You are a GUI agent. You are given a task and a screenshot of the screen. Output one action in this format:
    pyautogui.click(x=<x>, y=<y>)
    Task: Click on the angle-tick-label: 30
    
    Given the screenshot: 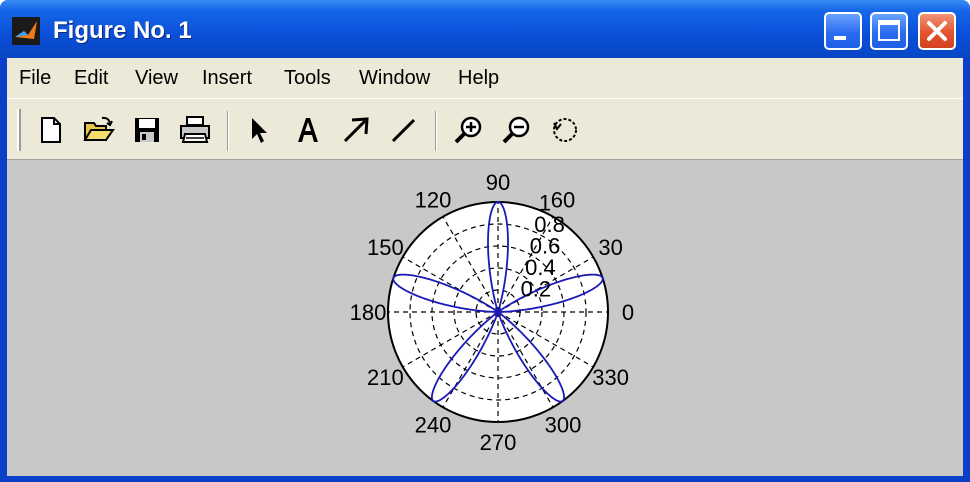 What is the action you would take?
    pyautogui.click(x=610, y=247)
    